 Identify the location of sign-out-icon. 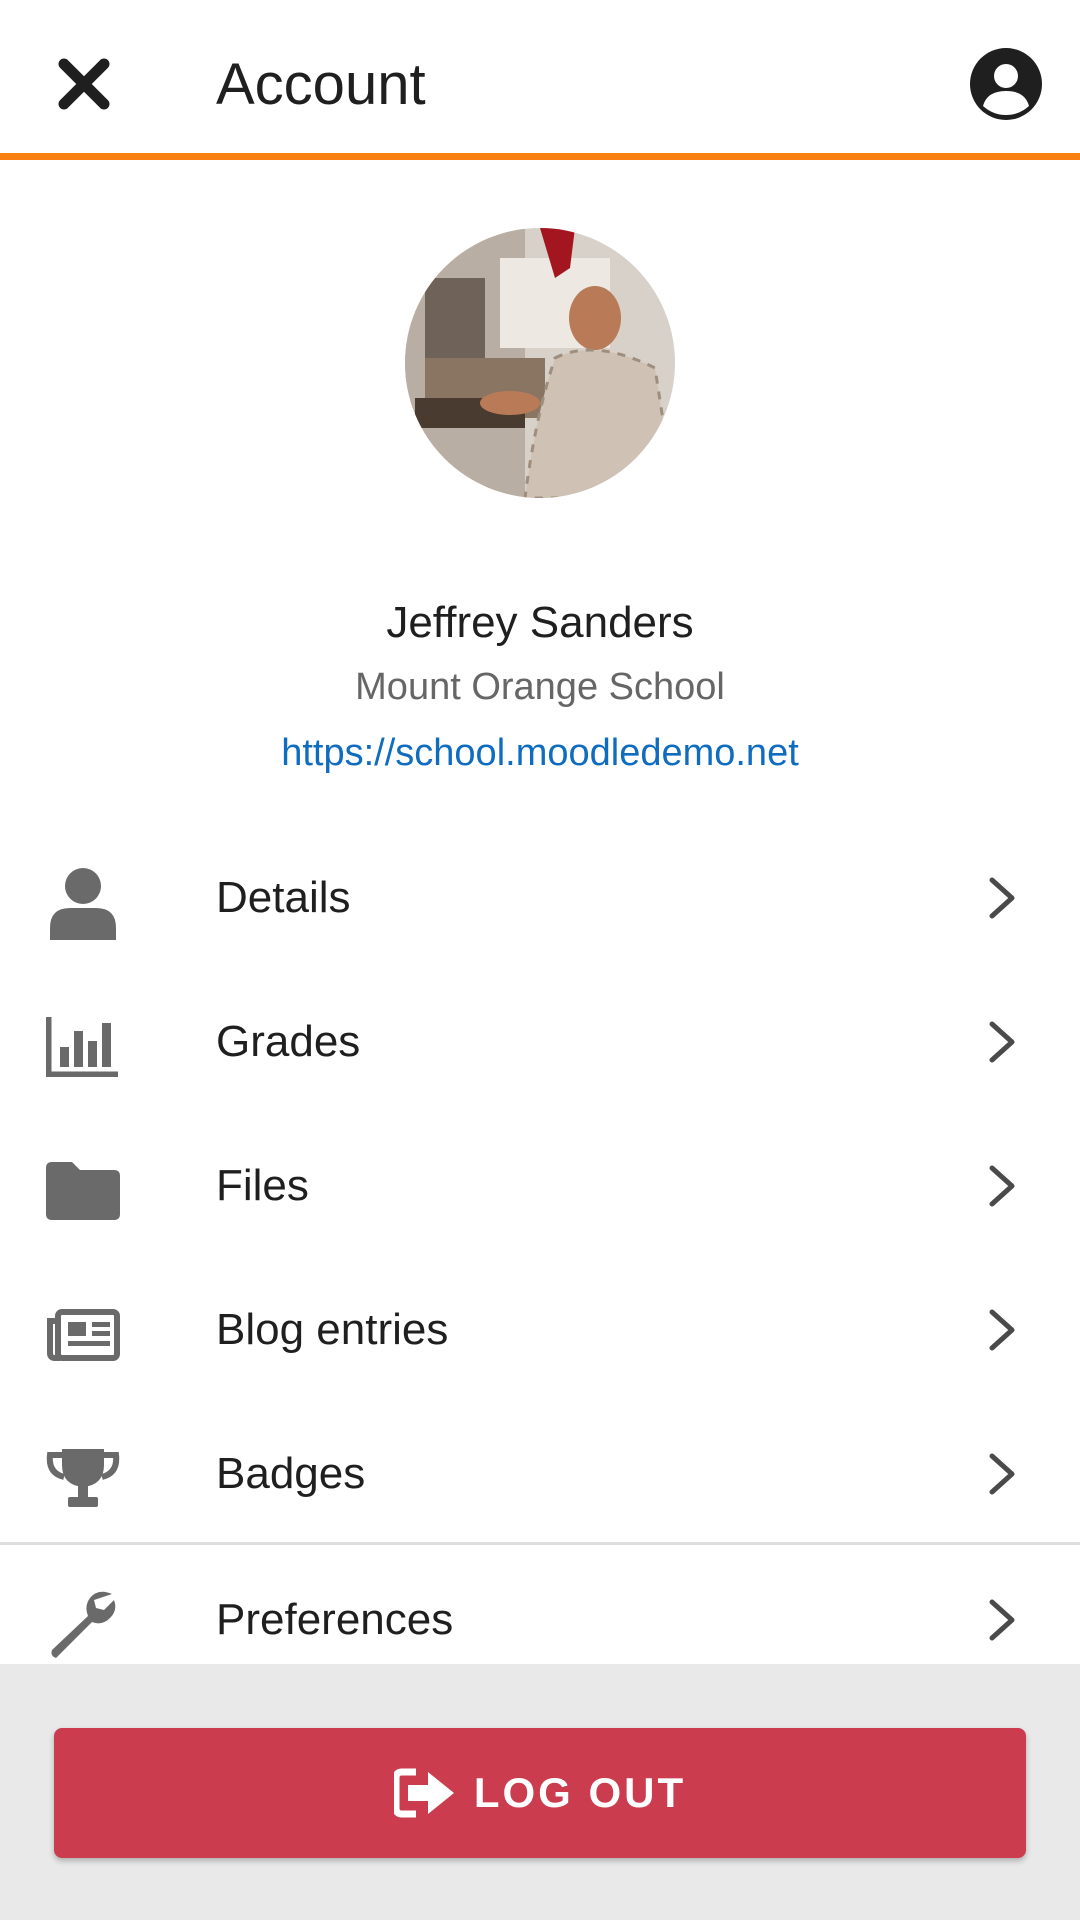
(423, 1793).